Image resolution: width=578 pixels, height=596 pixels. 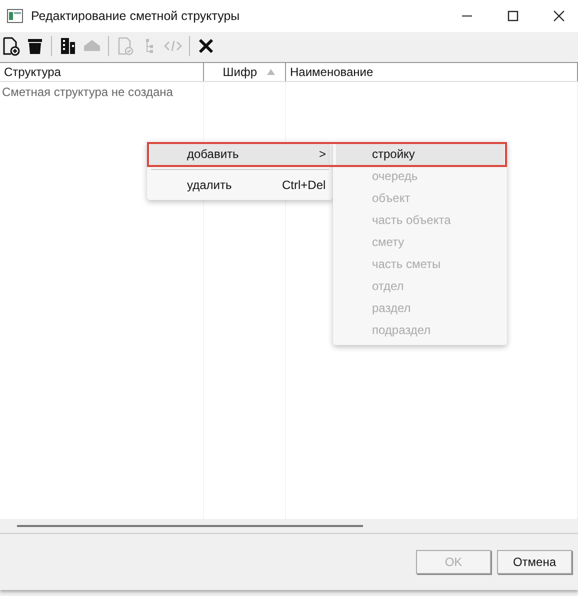 What do you see at coordinates (68, 46) in the screenshot?
I see `building-icon` at bounding box center [68, 46].